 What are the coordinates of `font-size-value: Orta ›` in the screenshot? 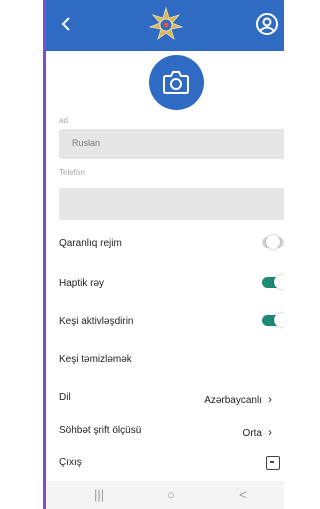 It's located at (257, 432).